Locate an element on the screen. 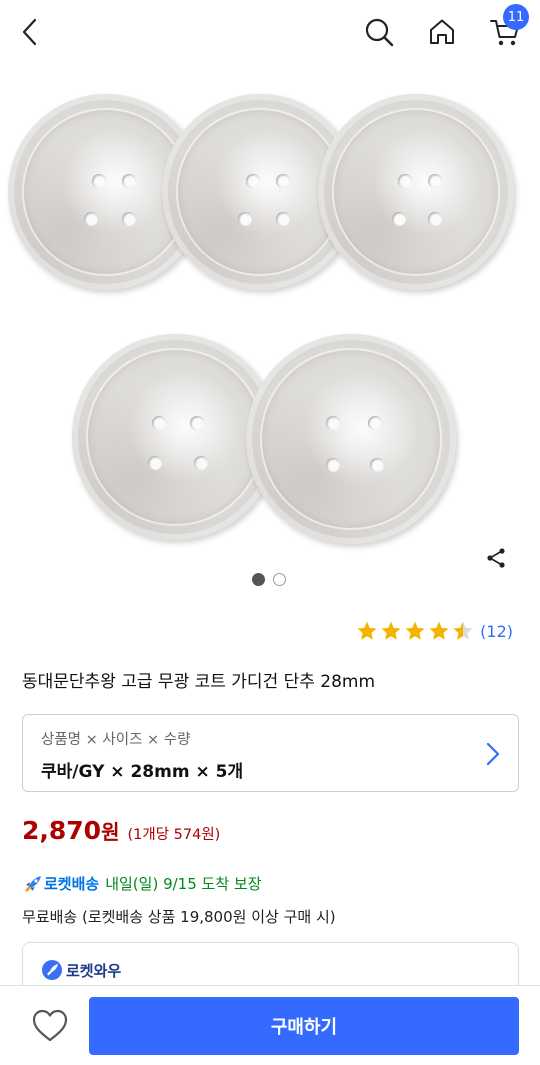 The height and width of the screenshot is (1065, 540). buy-now-button: 구매하기 is located at coordinates (304, 1026).